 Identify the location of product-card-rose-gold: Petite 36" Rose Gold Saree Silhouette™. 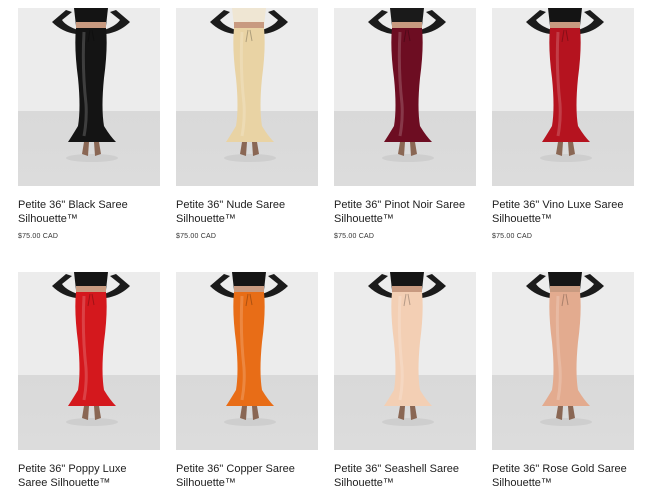
(563, 381).